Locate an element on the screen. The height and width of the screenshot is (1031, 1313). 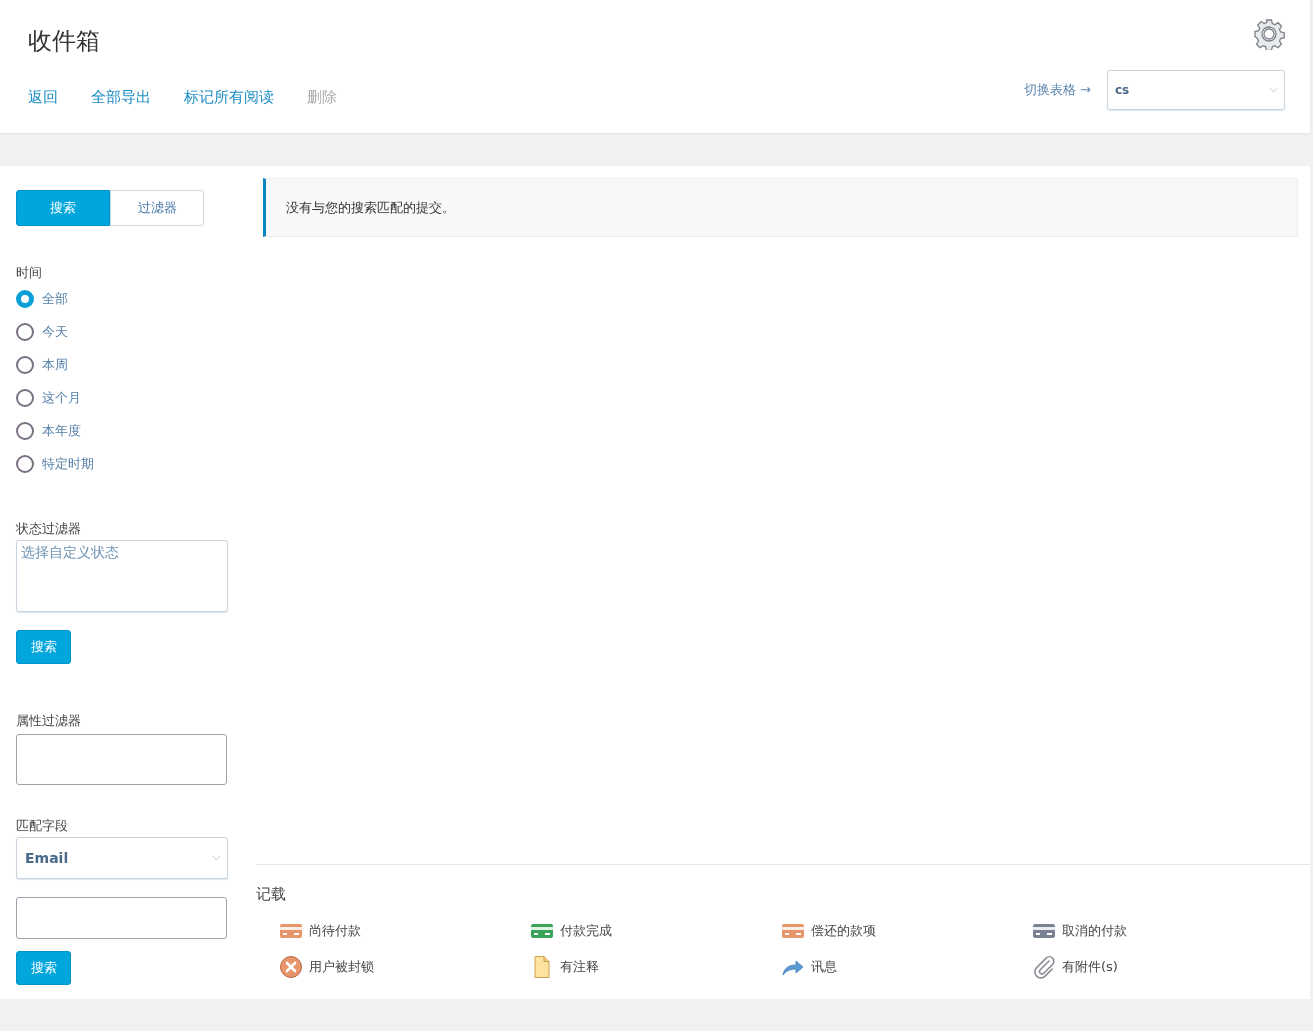
form-select: cs is located at coordinates (1196, 90).